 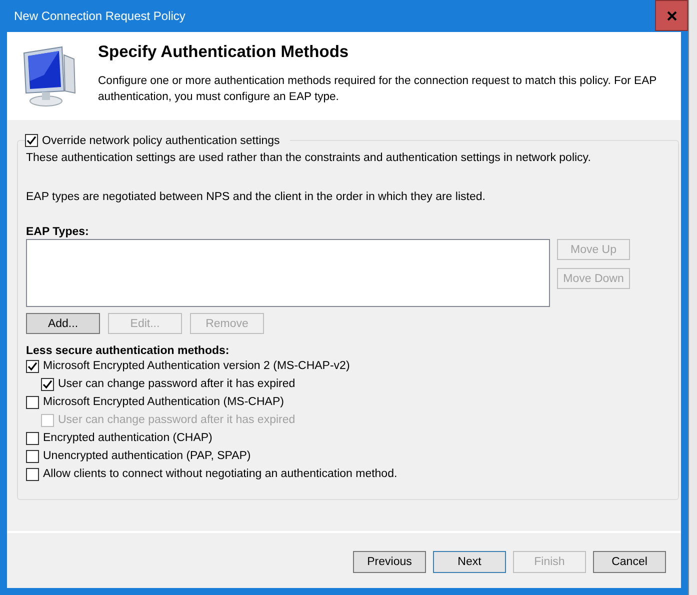 What do you see at coordinates (629, 562) in the screenshot?
I see `wizard-button: Cancel` at bounding box center [629, 562].